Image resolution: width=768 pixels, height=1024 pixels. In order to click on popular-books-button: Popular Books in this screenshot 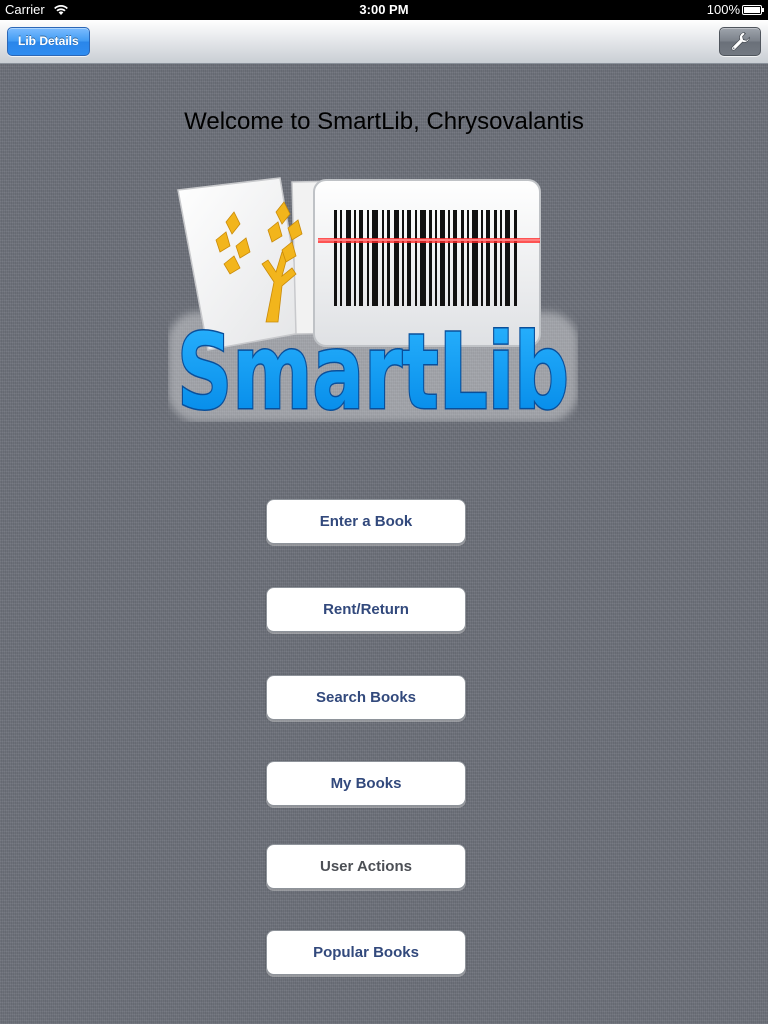, I will do `click(366, 952)`.